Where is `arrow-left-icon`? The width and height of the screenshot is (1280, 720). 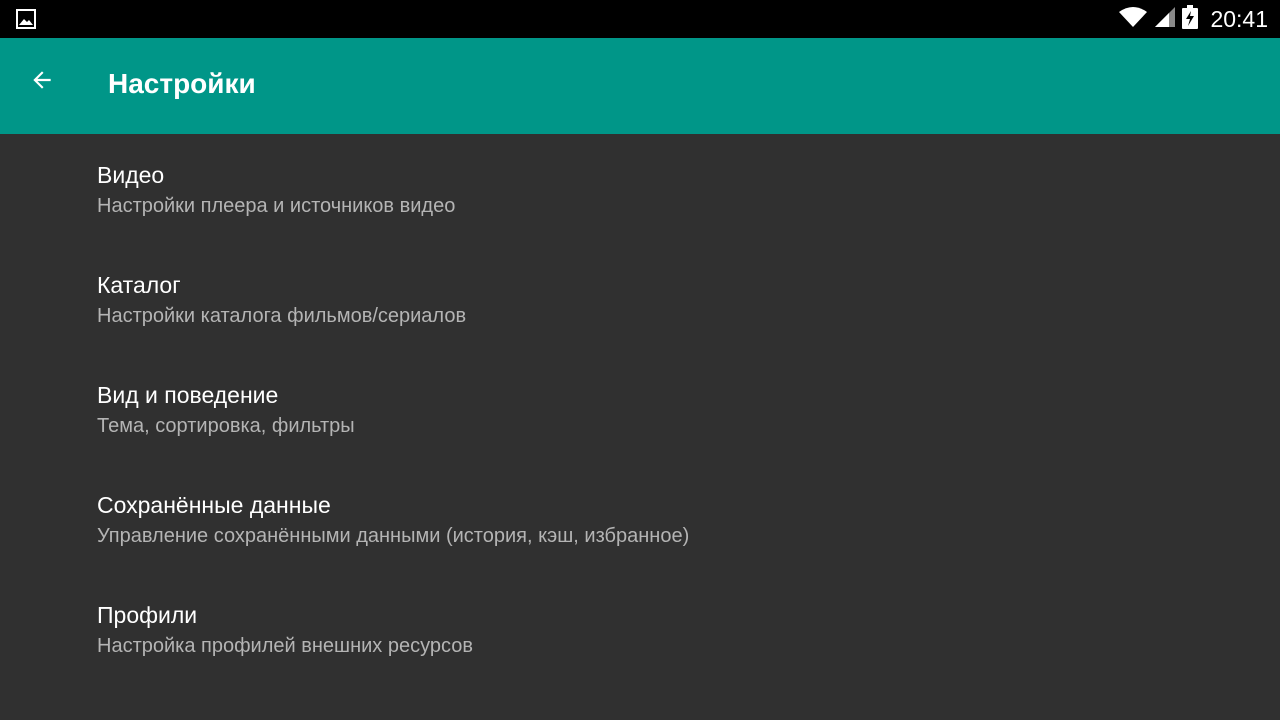 arrow-left-icon is located at coordinates (42, 82).